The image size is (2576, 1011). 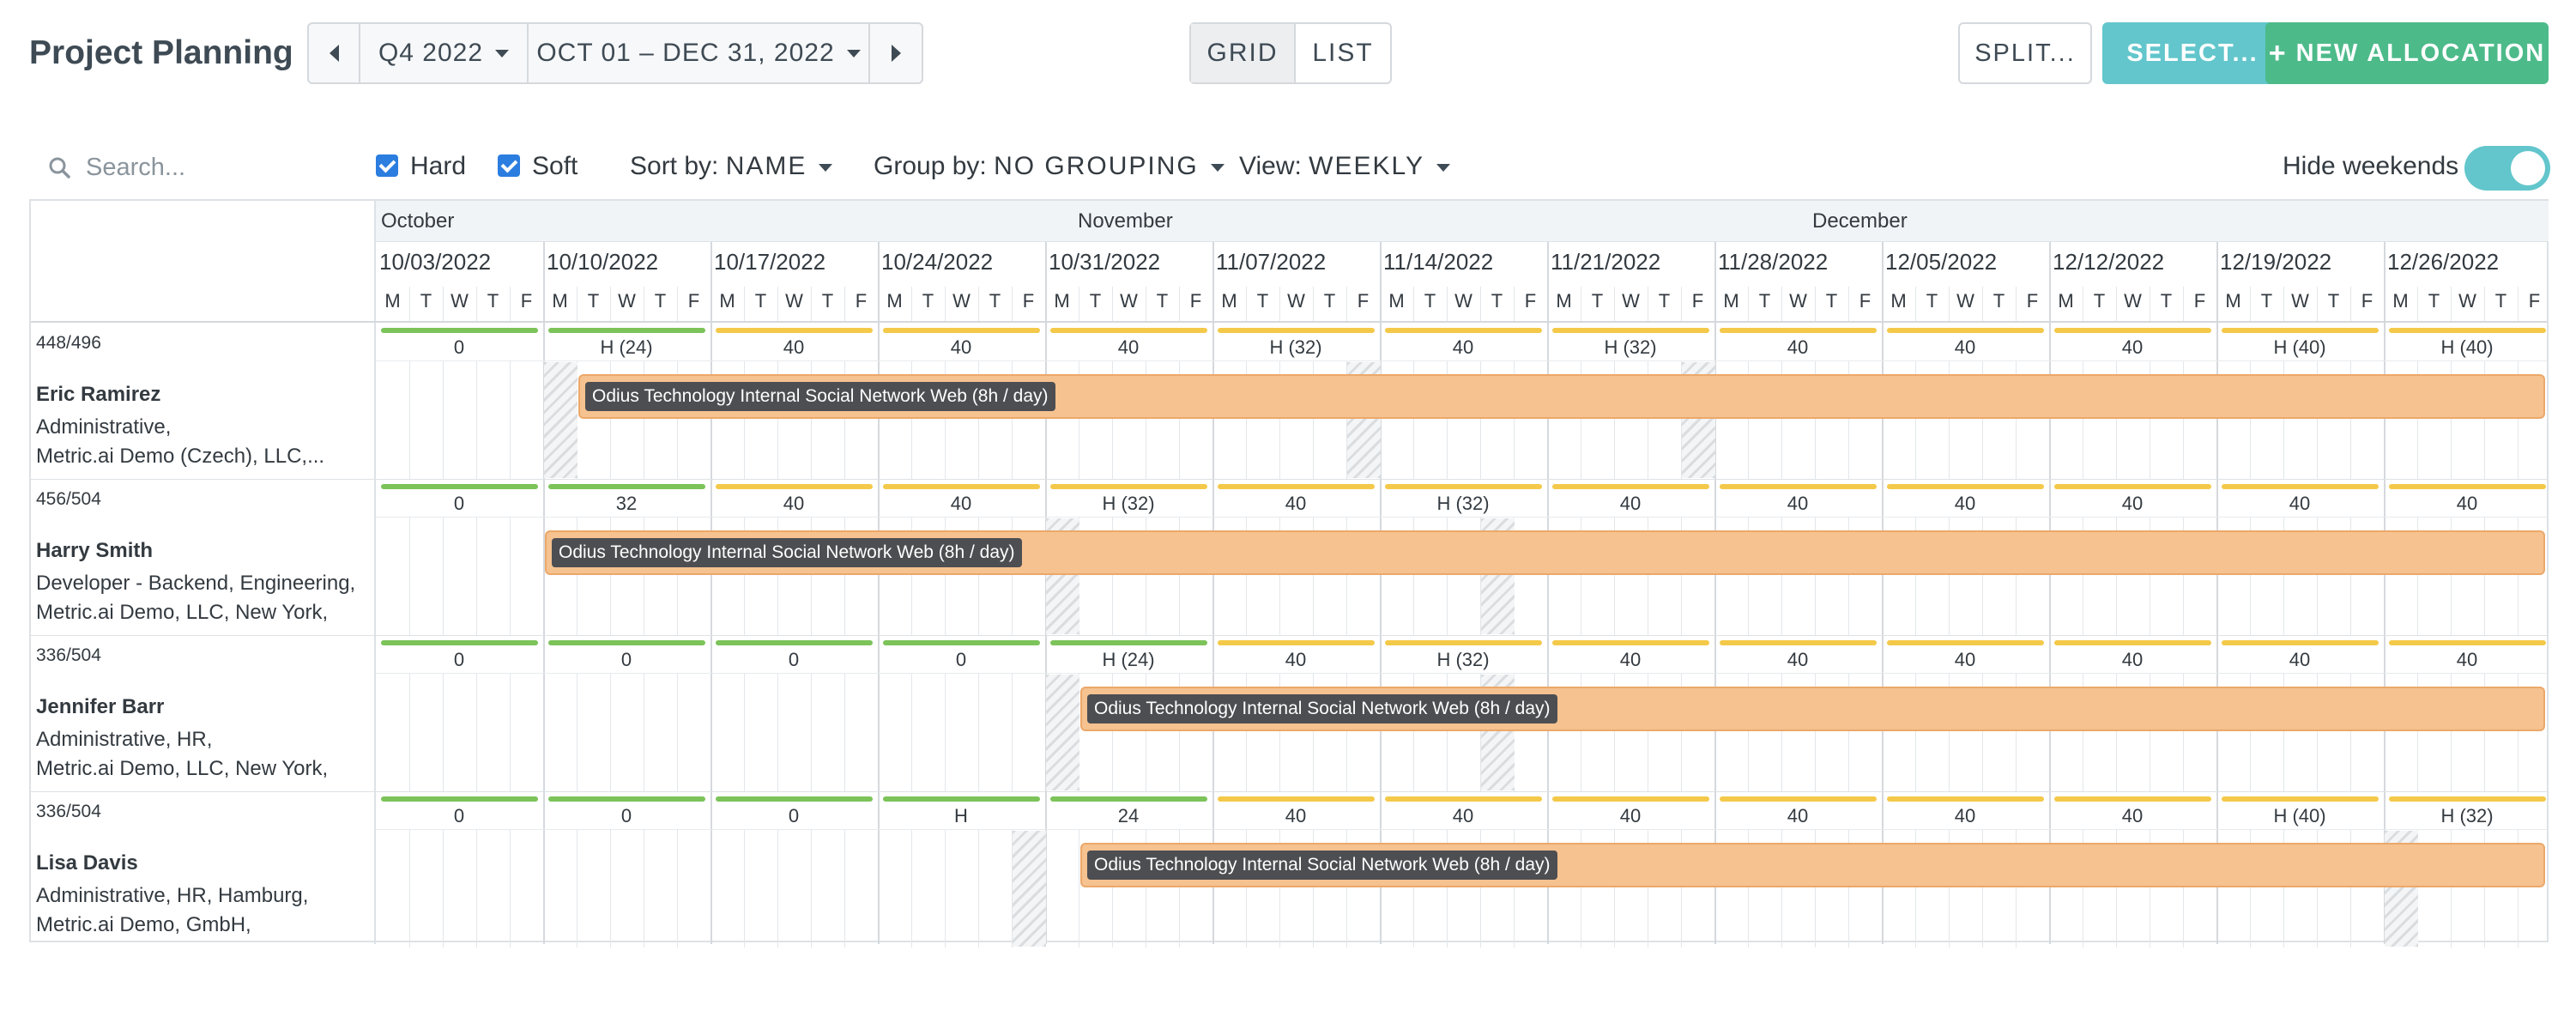 I want to click on week-capacity: 24, so click(x=1128, y=815).